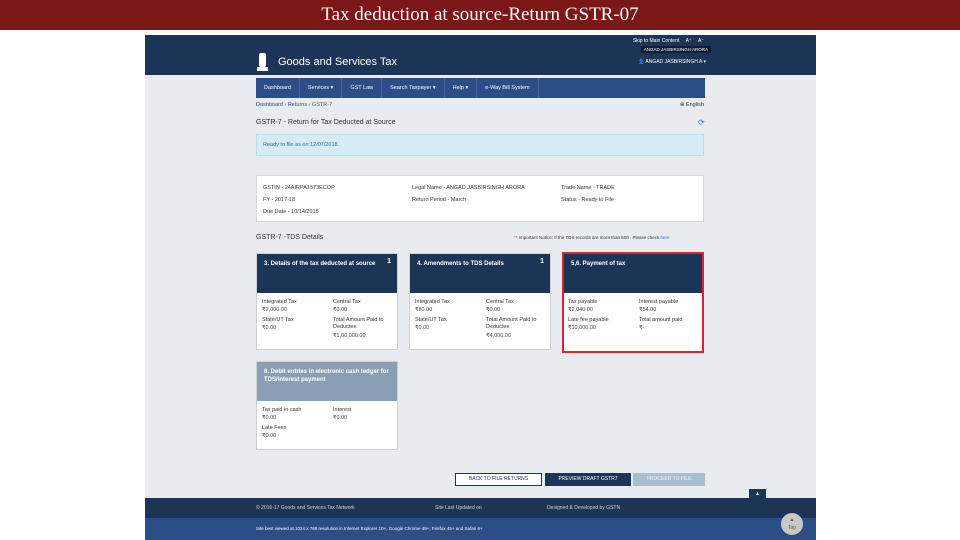  What do you see at coordinates (792, 520) in the screenshot?
I see `arrow-up-icon: ▲` at bounding box center [792, 520].